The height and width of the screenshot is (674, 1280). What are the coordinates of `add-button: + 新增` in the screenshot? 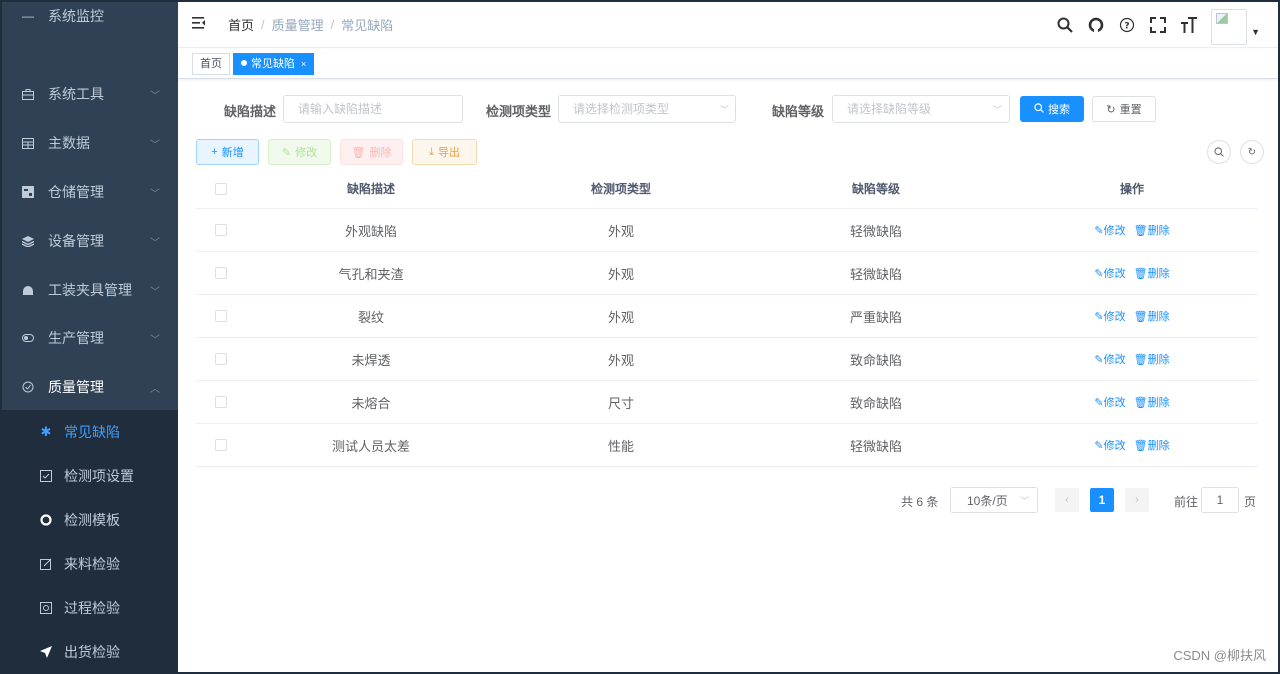 It's located at (227, 152).